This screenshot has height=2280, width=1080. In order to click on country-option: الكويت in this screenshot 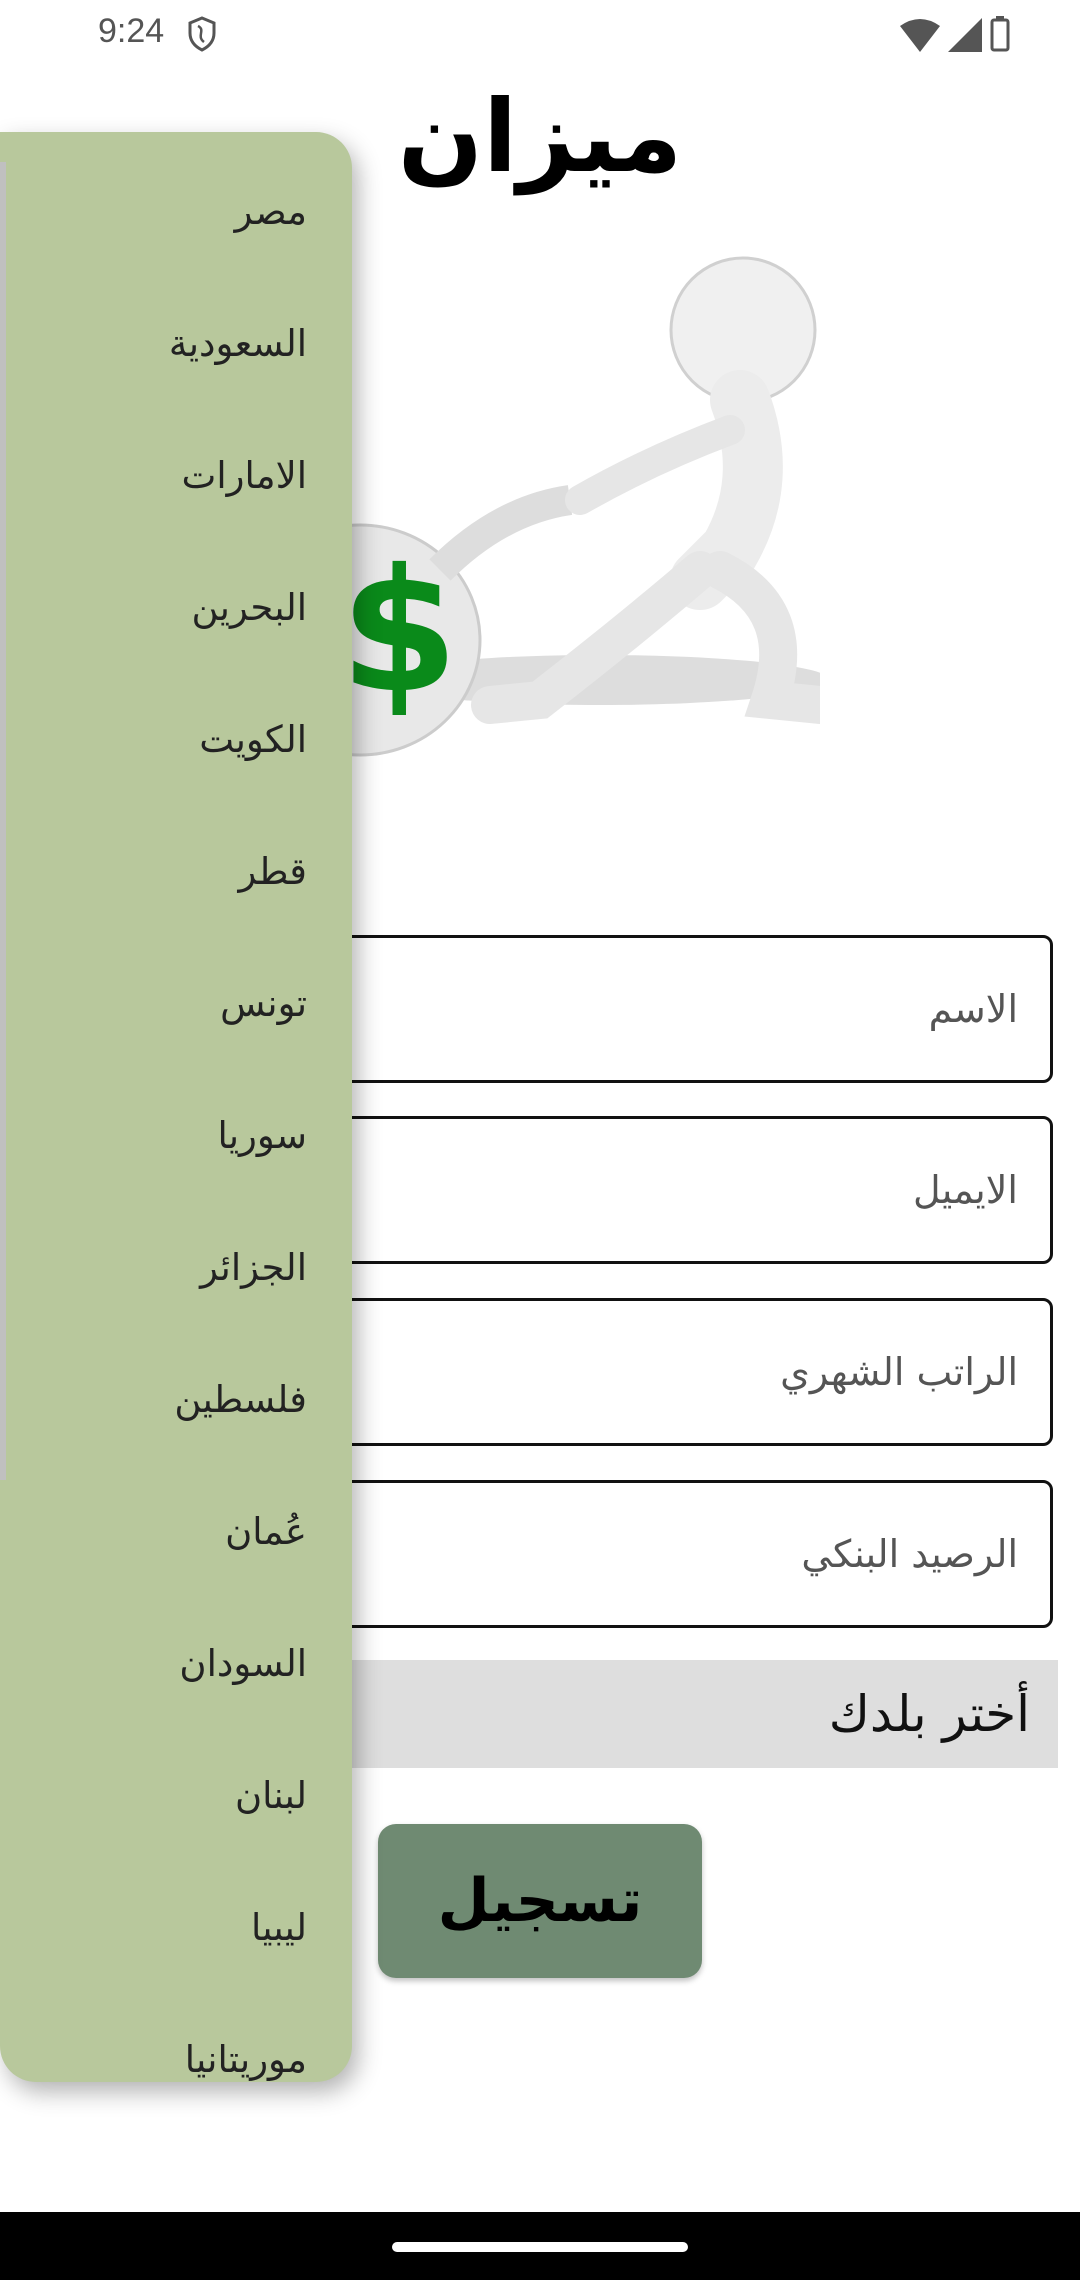, I will do `click(253, 739)`.